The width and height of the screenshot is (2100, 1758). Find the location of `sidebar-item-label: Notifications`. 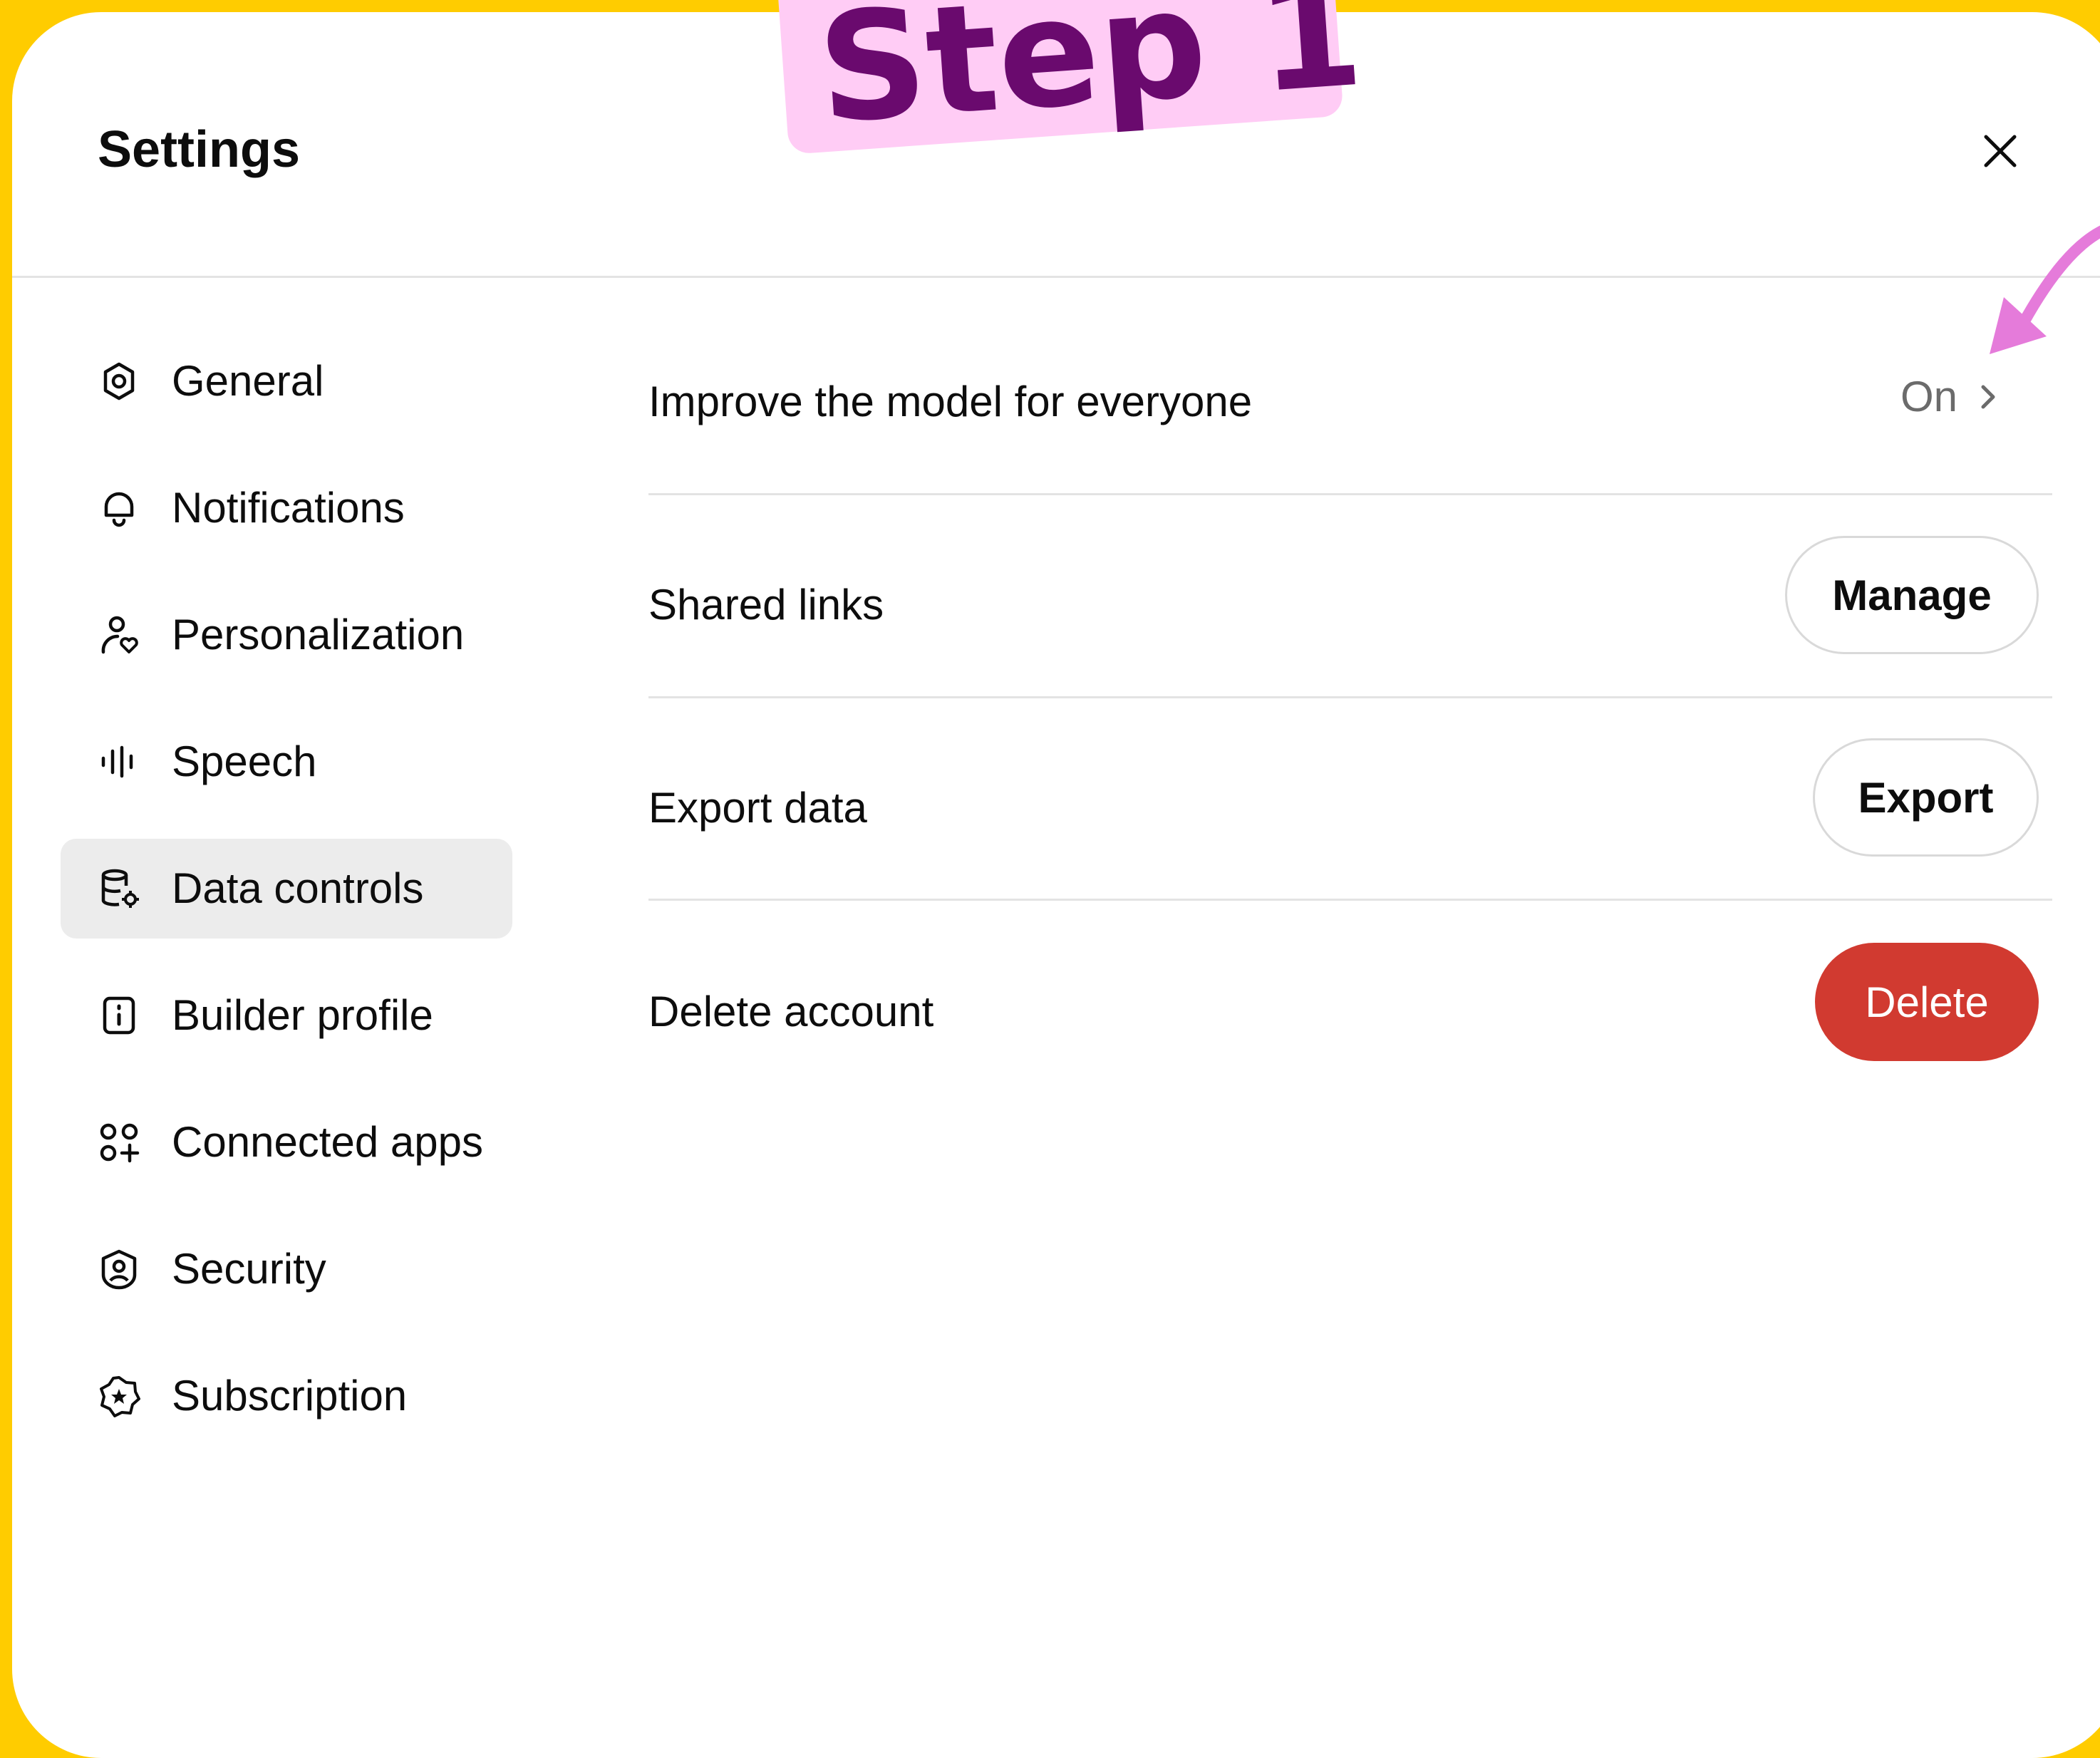

sidebar-item-label: Notifications is located at coordinates (288, 508).